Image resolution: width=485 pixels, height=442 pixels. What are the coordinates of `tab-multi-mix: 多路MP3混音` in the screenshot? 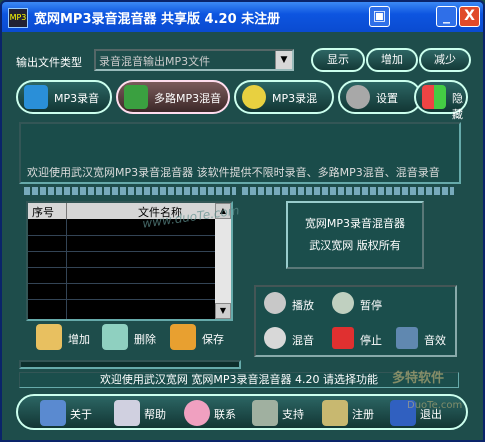 It's located at (173, 97).